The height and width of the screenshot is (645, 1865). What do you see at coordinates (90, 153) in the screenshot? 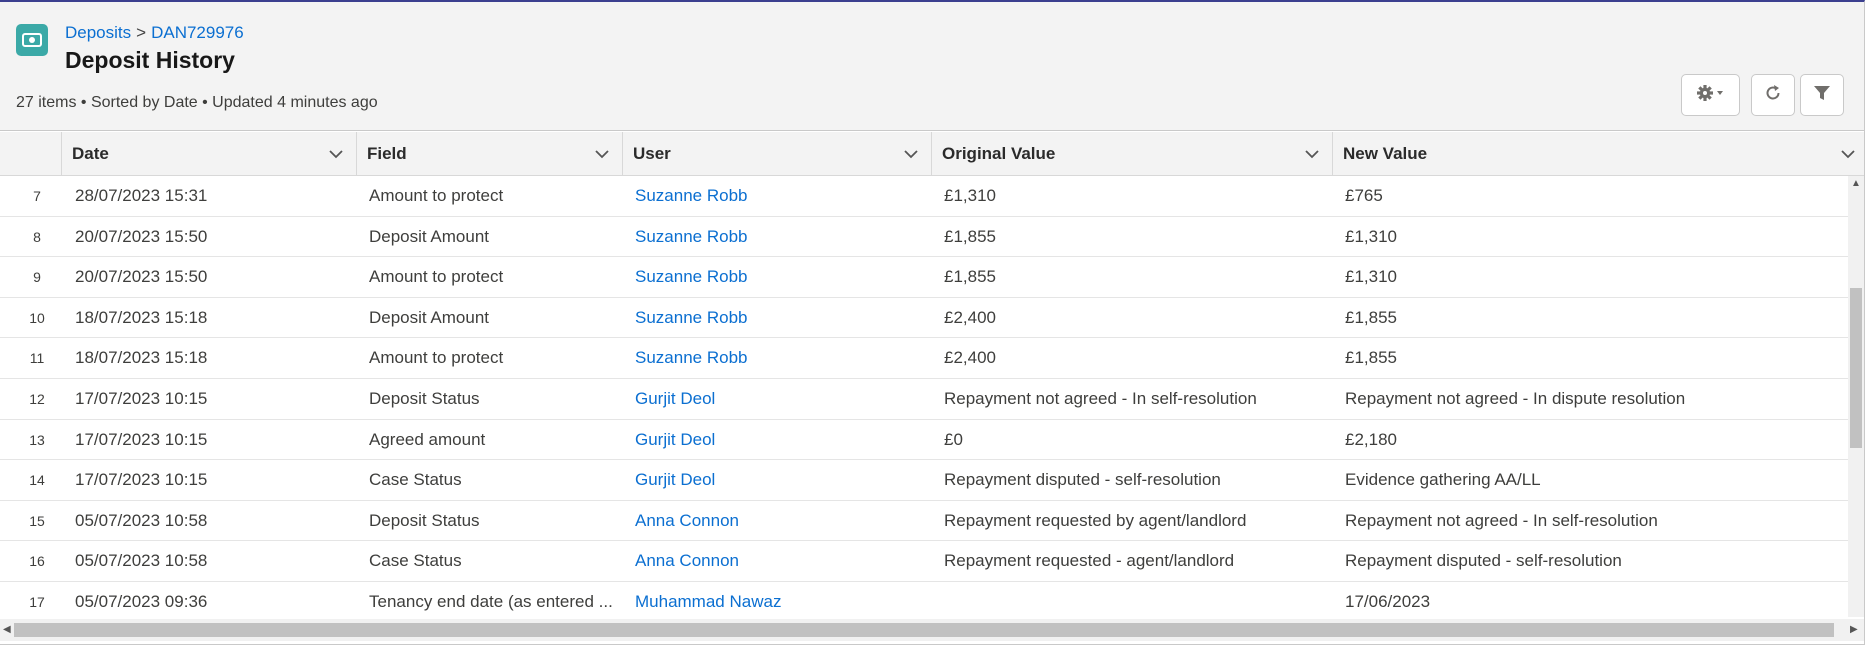
I see `column-label-date: Date` at bounding box center [90, 153].